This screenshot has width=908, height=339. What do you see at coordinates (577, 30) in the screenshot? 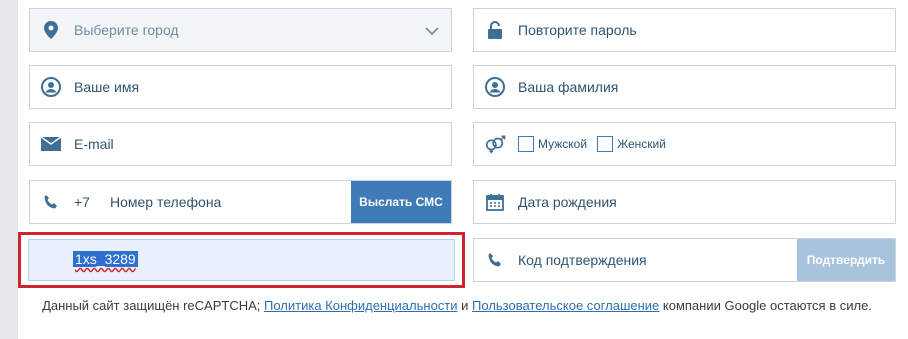
I see `repeat-password-placeholder: Повторите пароль` at bounding box center [577, 30].